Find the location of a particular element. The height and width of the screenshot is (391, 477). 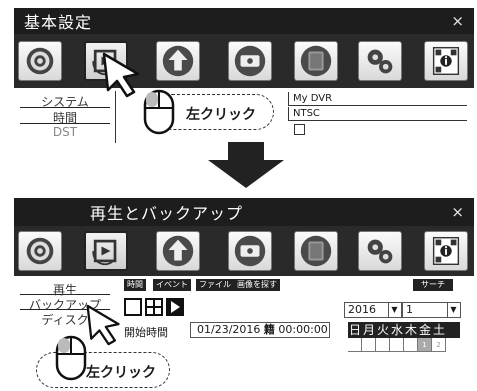

playback-icon is located at coordinates (104, 252).